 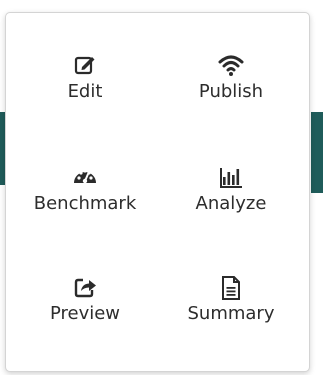 I want to click on preview-menu-item: Preview, so click(x=85, y=300).